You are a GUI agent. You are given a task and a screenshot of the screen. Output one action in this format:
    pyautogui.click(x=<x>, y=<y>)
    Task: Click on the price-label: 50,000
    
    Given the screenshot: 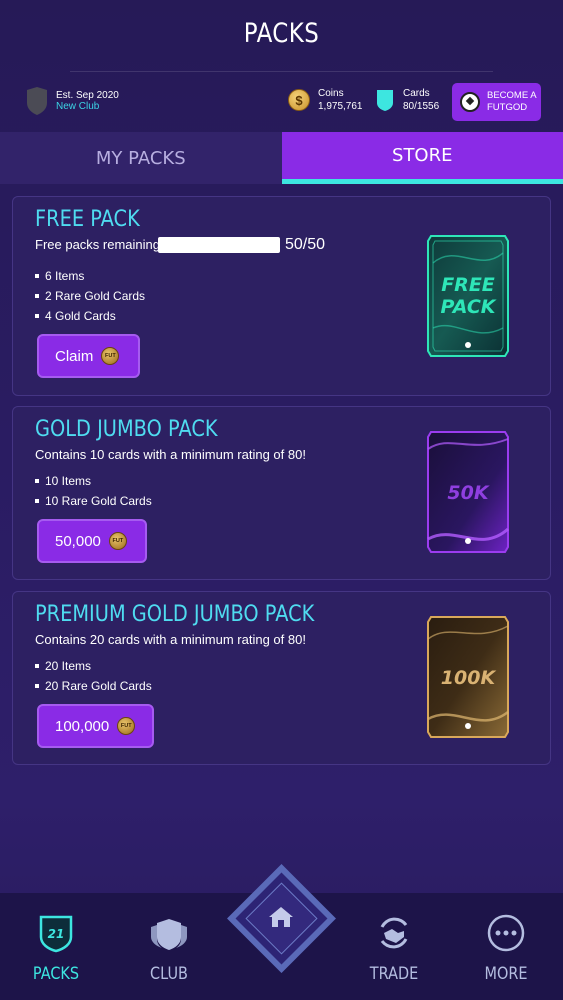 What is the action you would take?
    pyautogui.click(x=78, y=541)
    